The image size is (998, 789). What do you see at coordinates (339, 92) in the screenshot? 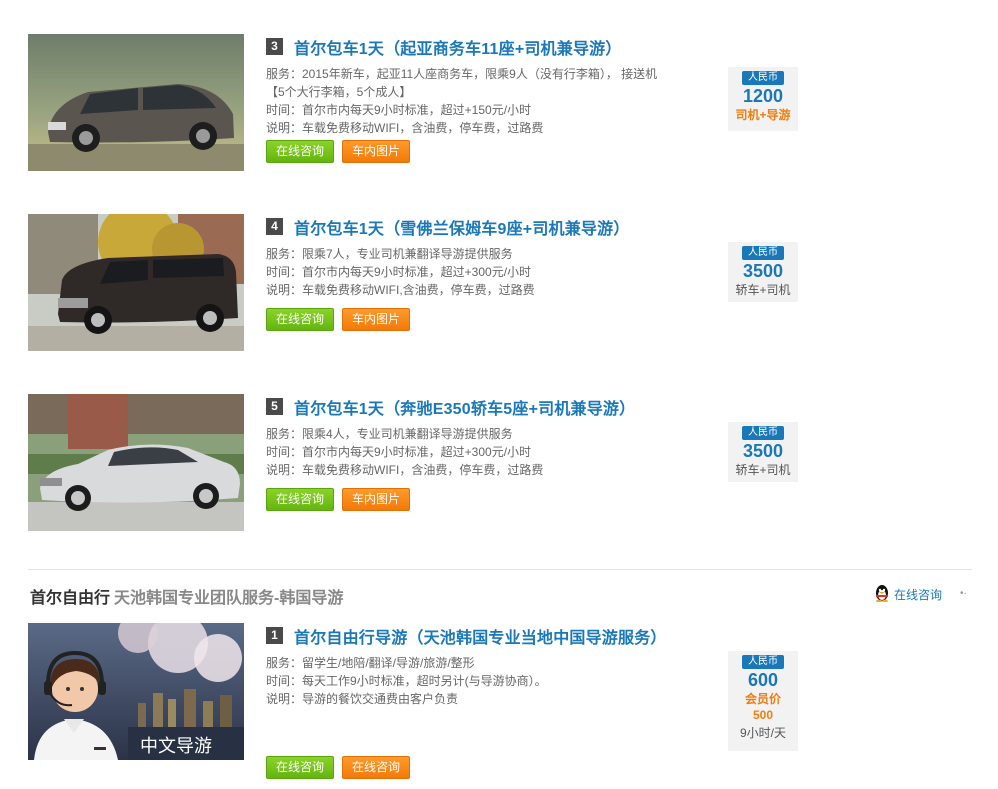
I see `desc-line: 【5个大行李箱，5个成人】` at bounding box center [339, 92].